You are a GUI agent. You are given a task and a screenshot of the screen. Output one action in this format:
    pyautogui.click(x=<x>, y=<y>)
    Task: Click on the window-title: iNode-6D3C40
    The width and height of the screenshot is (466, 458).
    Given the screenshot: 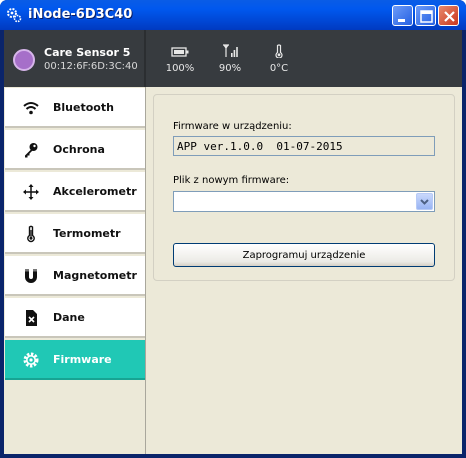 What is the action you would take?
    pyautogui.click(x=80, y=14)
    